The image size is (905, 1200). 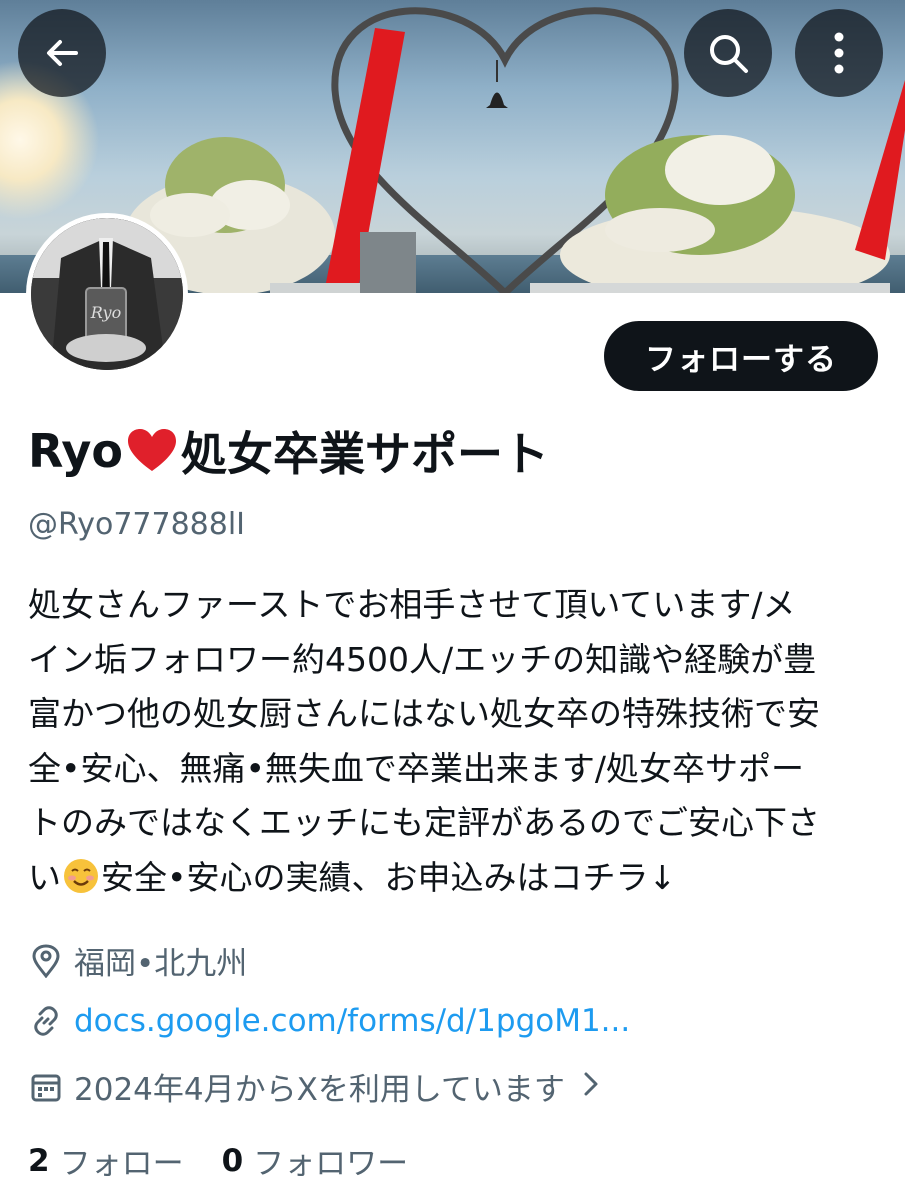 I want to click on calendar-icon, so click(x=46, y=1087).